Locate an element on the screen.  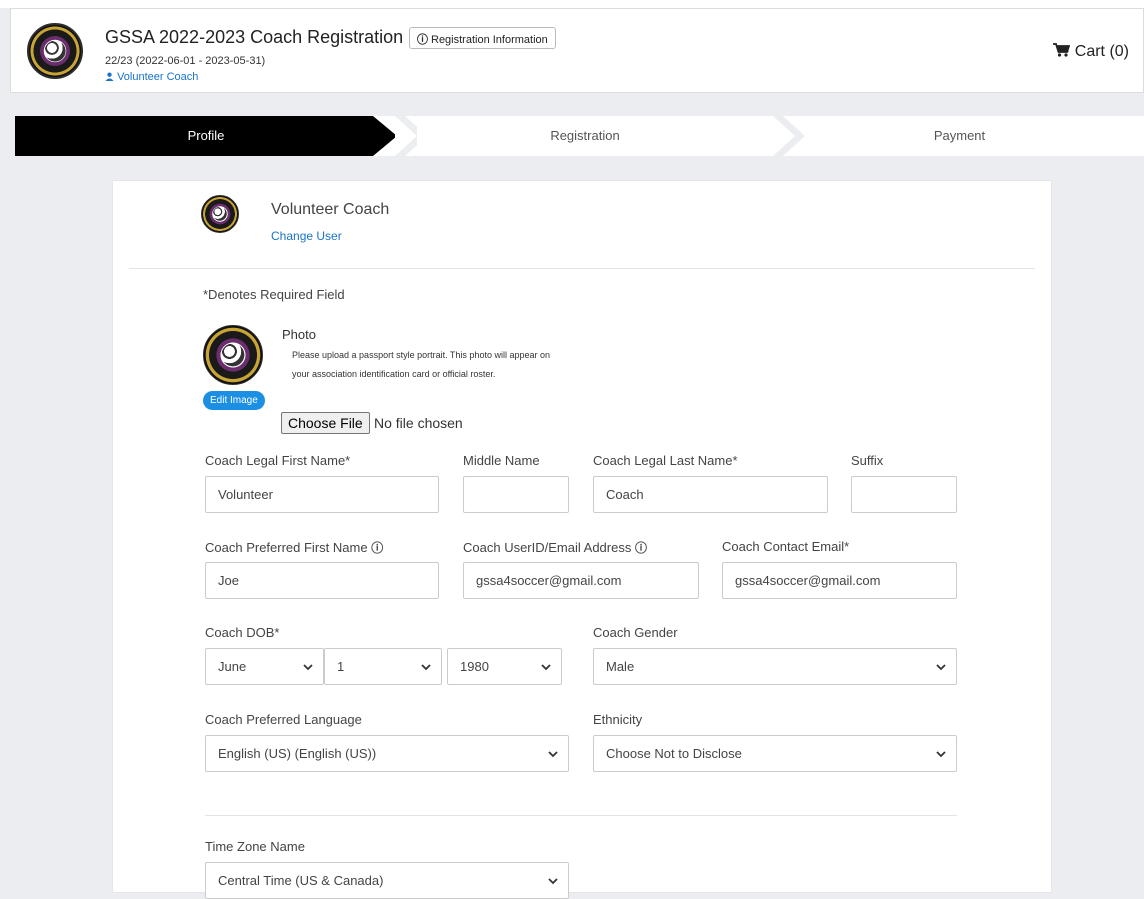
cart-button: Cart (0) is located at coordinates (1091, 52).